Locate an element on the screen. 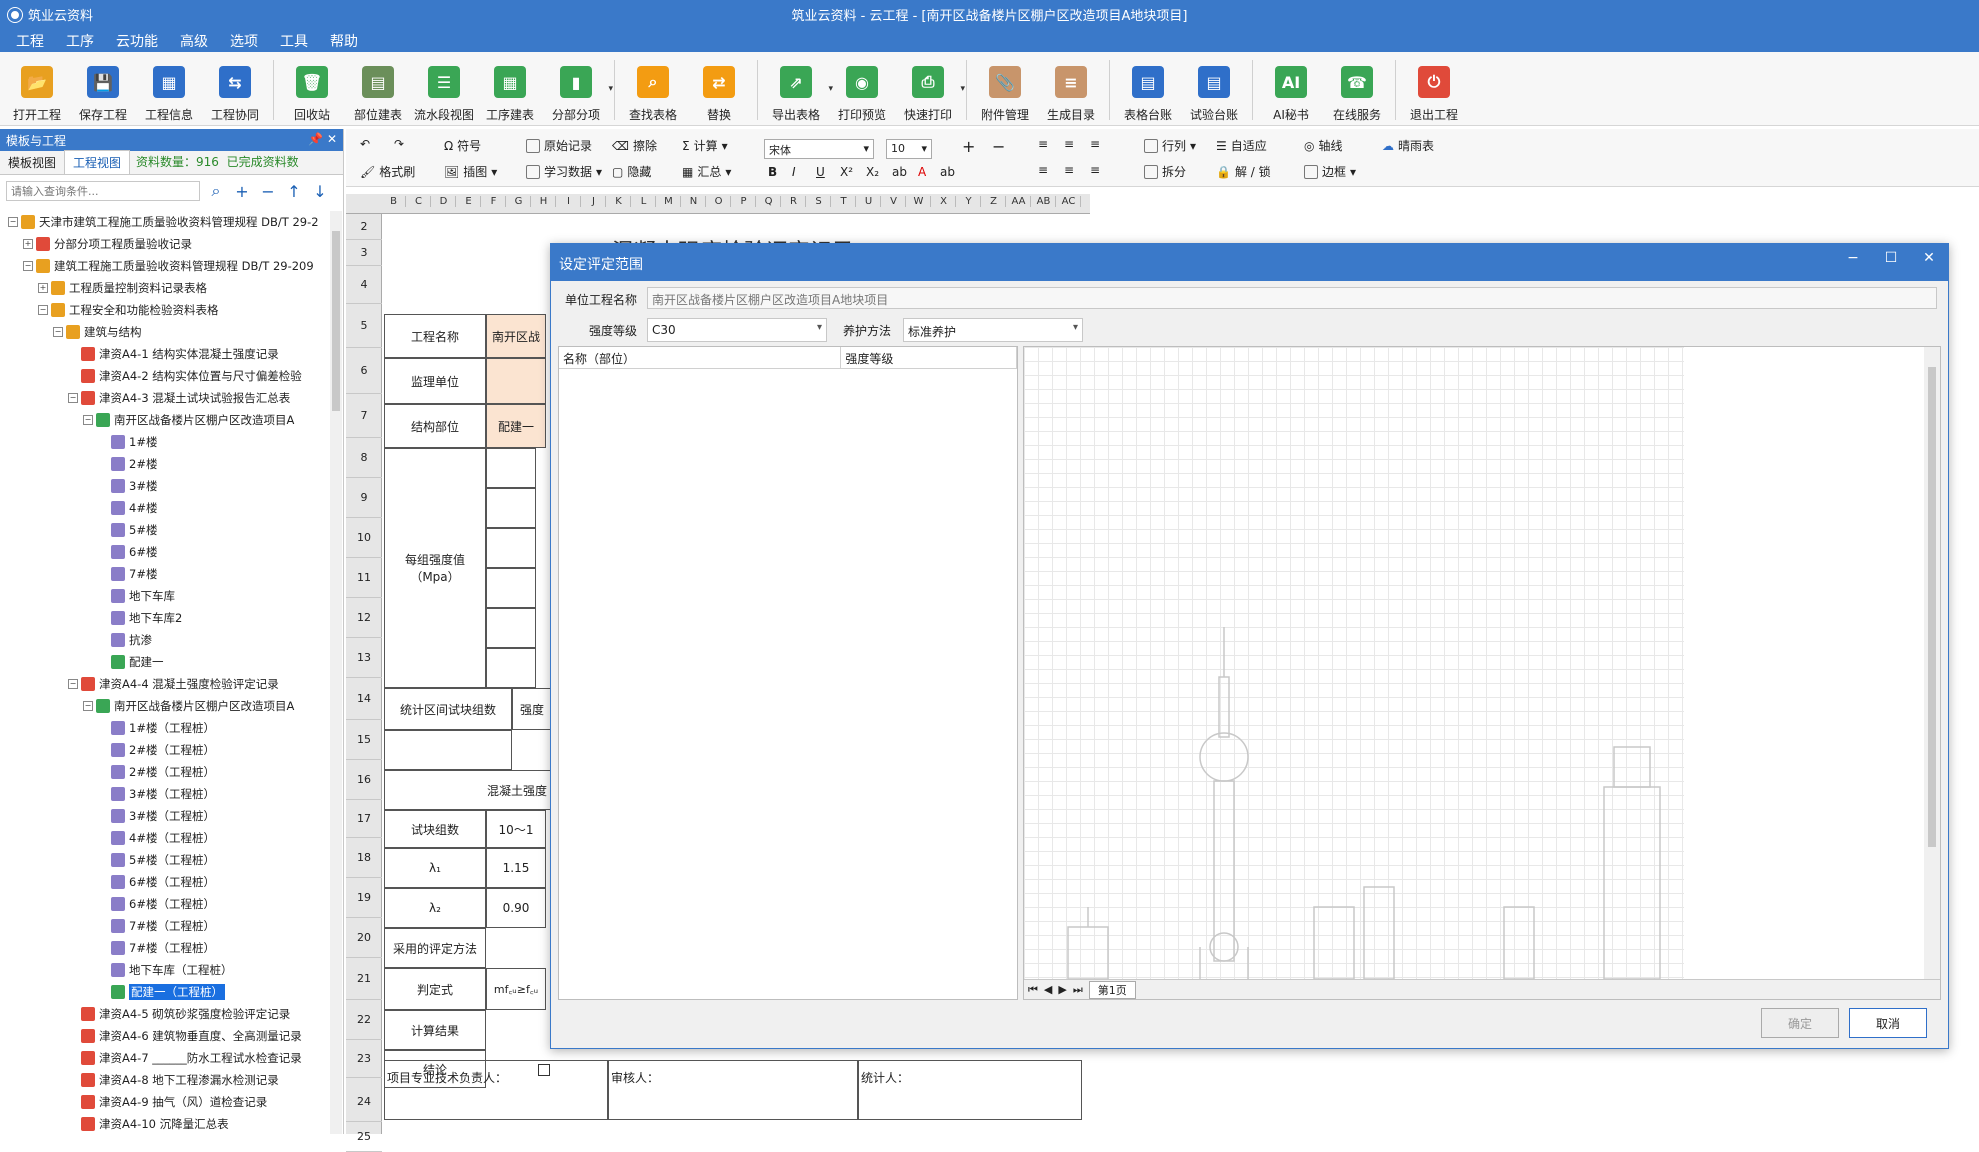  catalog-button: ≡ 生成目录 is located at coordinates (1071, 89).